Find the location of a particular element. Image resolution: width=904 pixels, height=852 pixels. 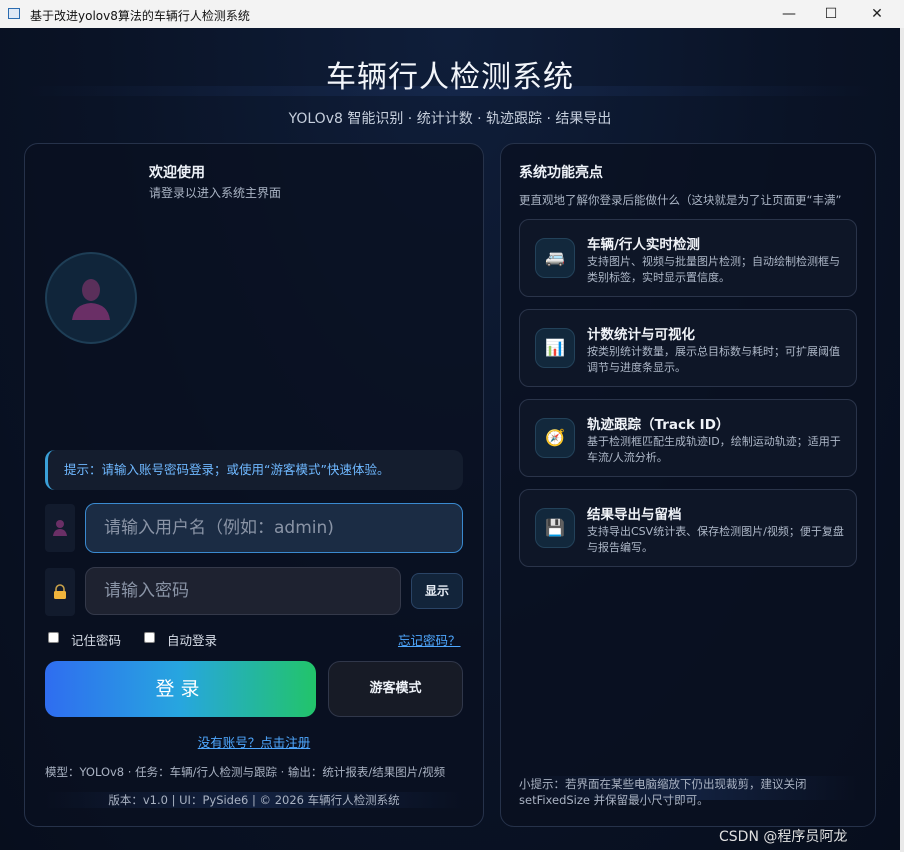

username-input is located at coordinates (274, 528).